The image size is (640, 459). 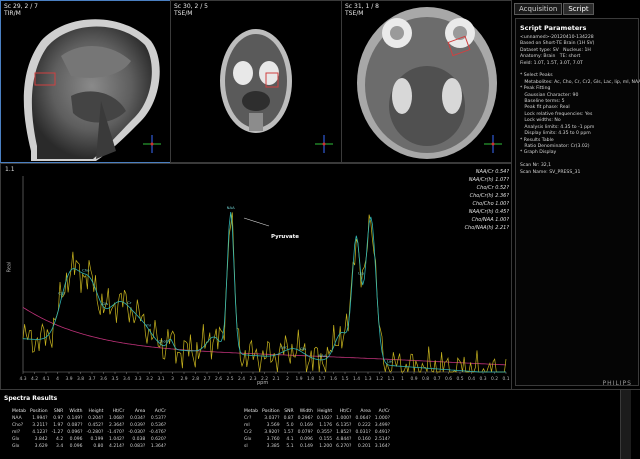 I want to click on x-tick-label: 2.1, so click(x=276, y=379).